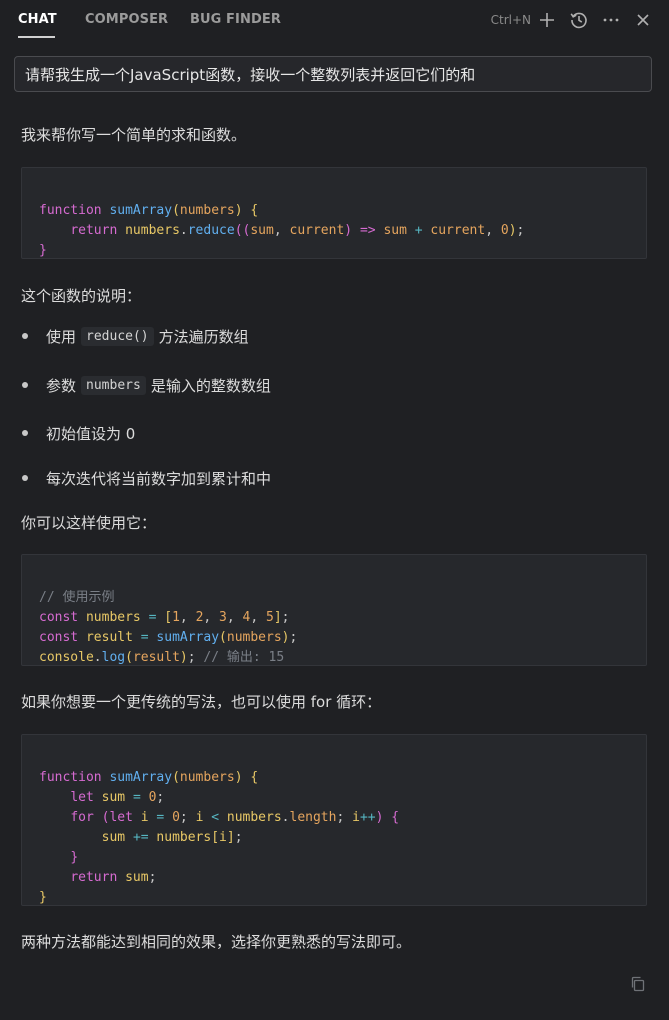 The width and height of the screenshot is (669, 1020). I want to click on usage-heading: 你可以这样使用它：, so click(89, 523).